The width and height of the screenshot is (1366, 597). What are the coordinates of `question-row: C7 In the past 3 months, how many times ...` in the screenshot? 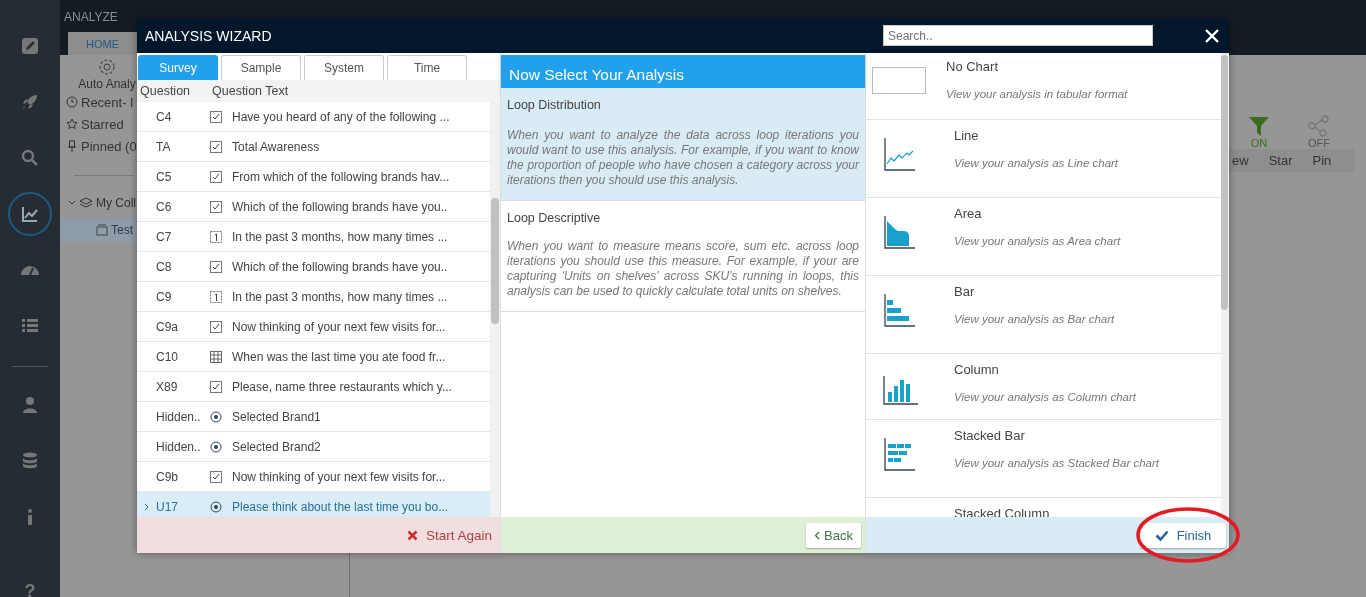 It's located at (313, 237).